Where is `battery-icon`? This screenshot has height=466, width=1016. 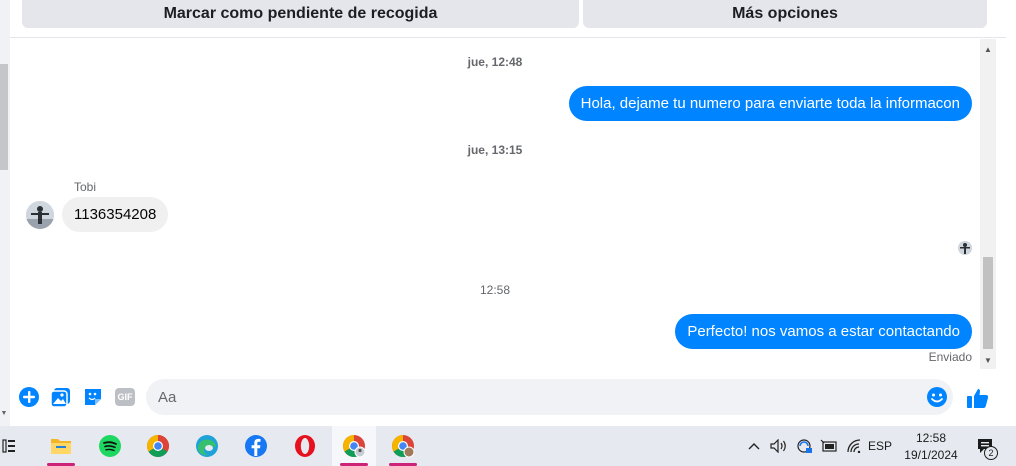 battery-icon is located at coordinates (829, 446).